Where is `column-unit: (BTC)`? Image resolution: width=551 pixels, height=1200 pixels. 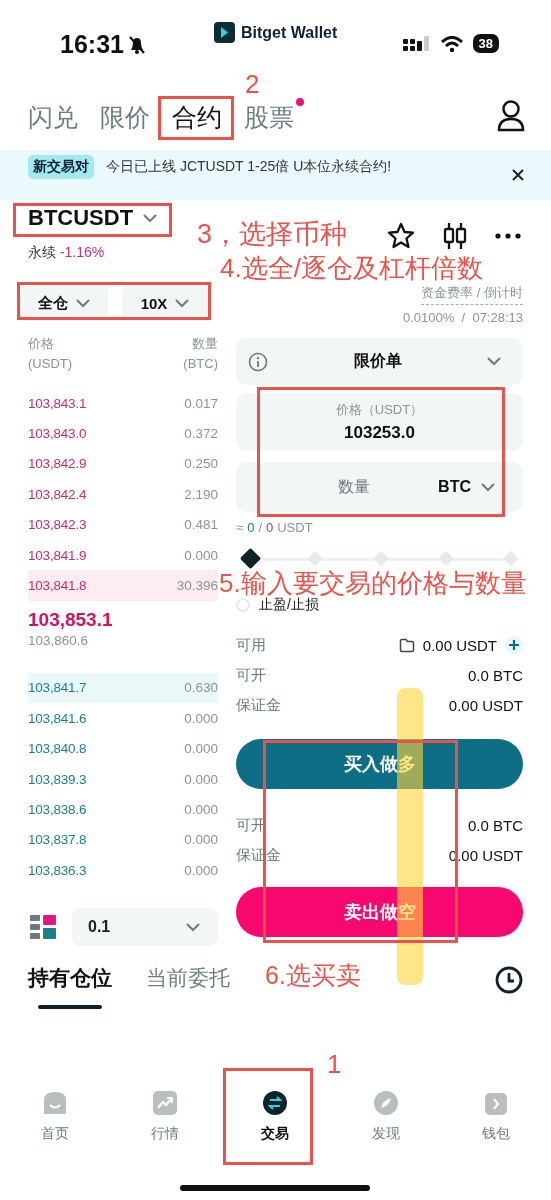
column-unit: (BTC) is located at coordinates (200, 364).